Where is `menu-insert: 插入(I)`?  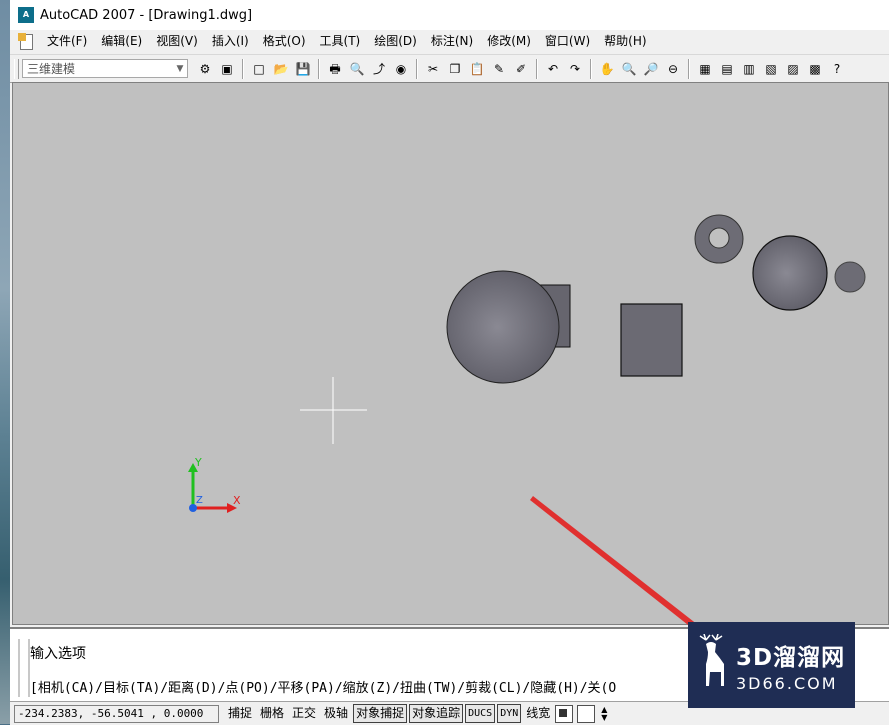 menu-insert: 插入(I) is located at coordinates (230, 41).